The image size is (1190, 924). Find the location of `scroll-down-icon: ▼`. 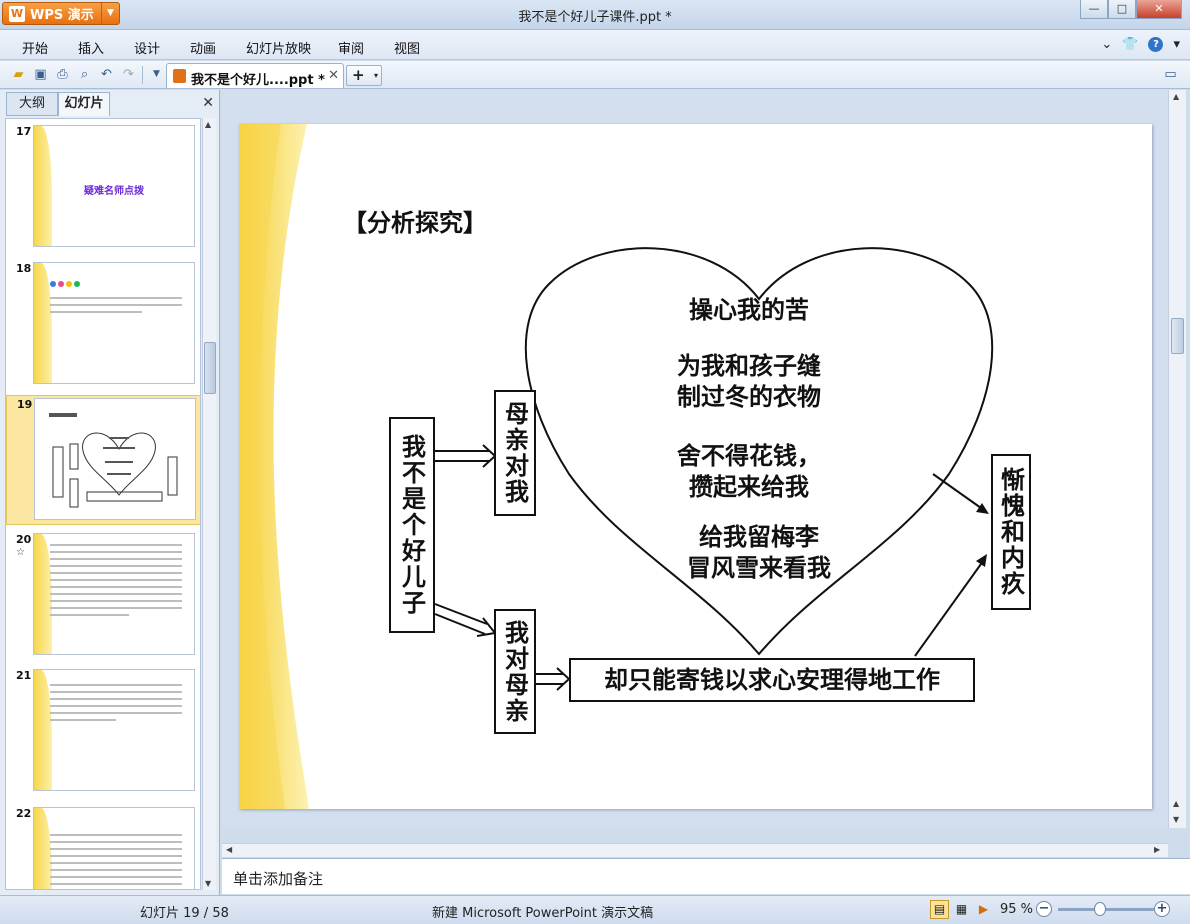

scroll-down-icon: ▼ is located at coordinates (208, 883).